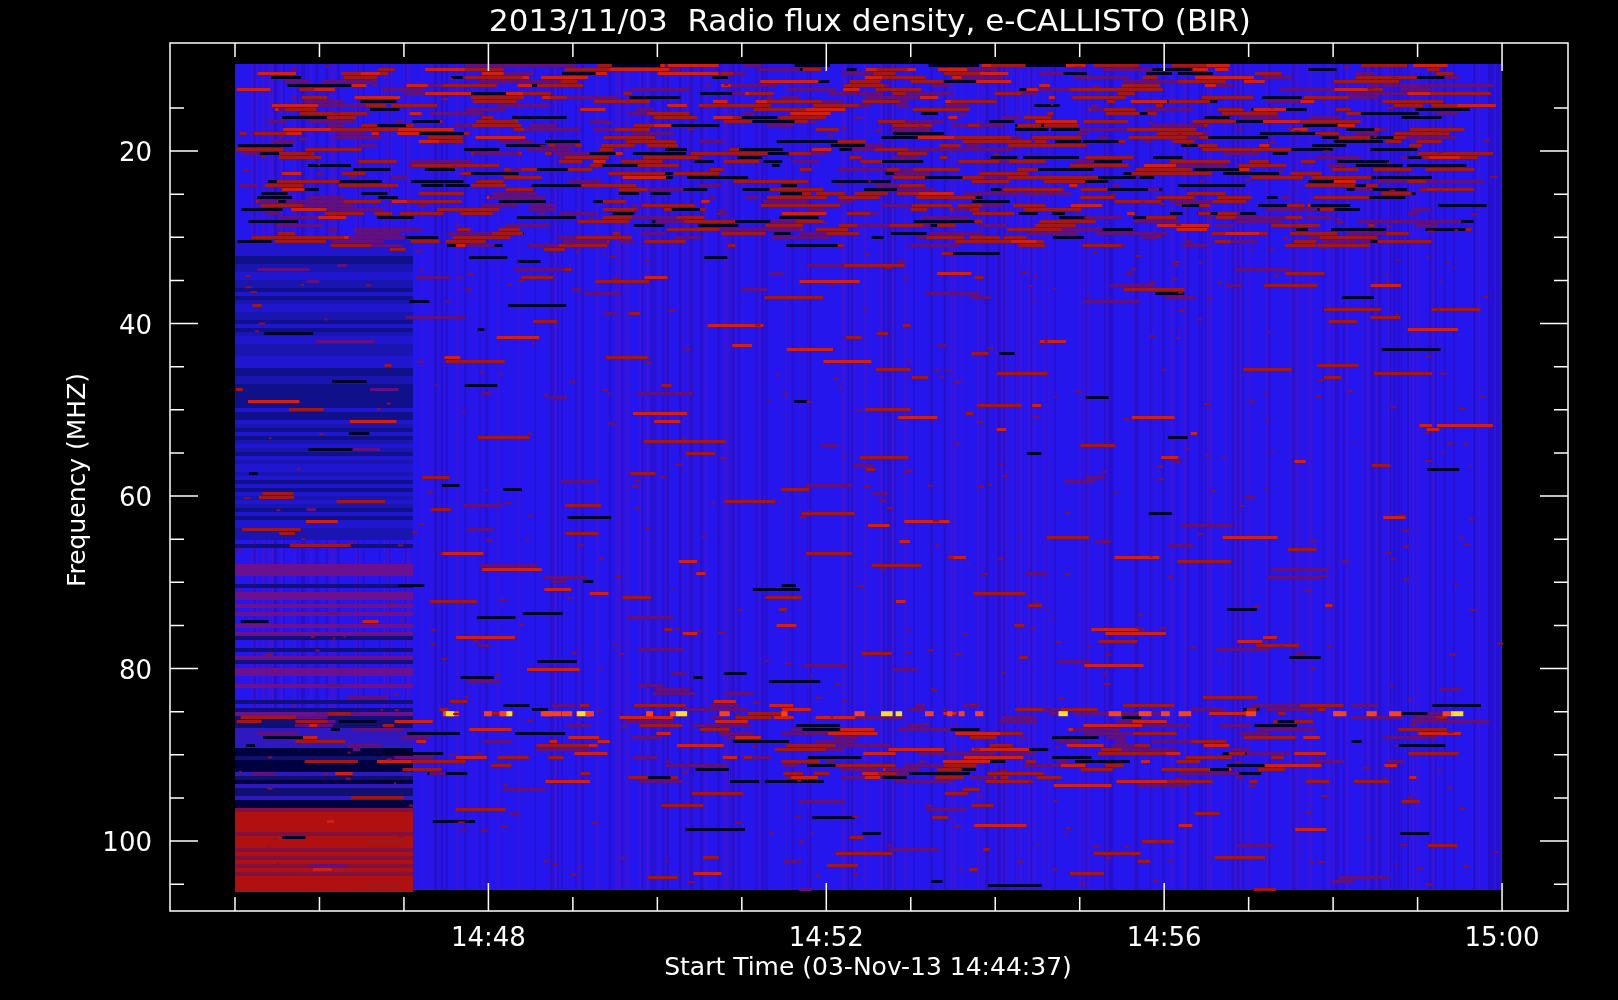 The image size is (1618, 1000). Describe the element at coordinates (135, 152) in the screenshot. I see `y-tick-label: 20` at that location.